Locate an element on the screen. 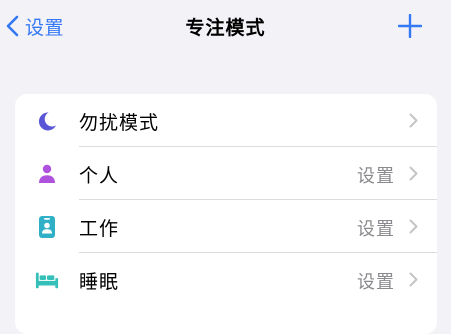 Image resolution: width=451 pixels, height=334 pixels. list-item-do-not-disturb: 勿扰模式 is located at coordinates (226, 120).